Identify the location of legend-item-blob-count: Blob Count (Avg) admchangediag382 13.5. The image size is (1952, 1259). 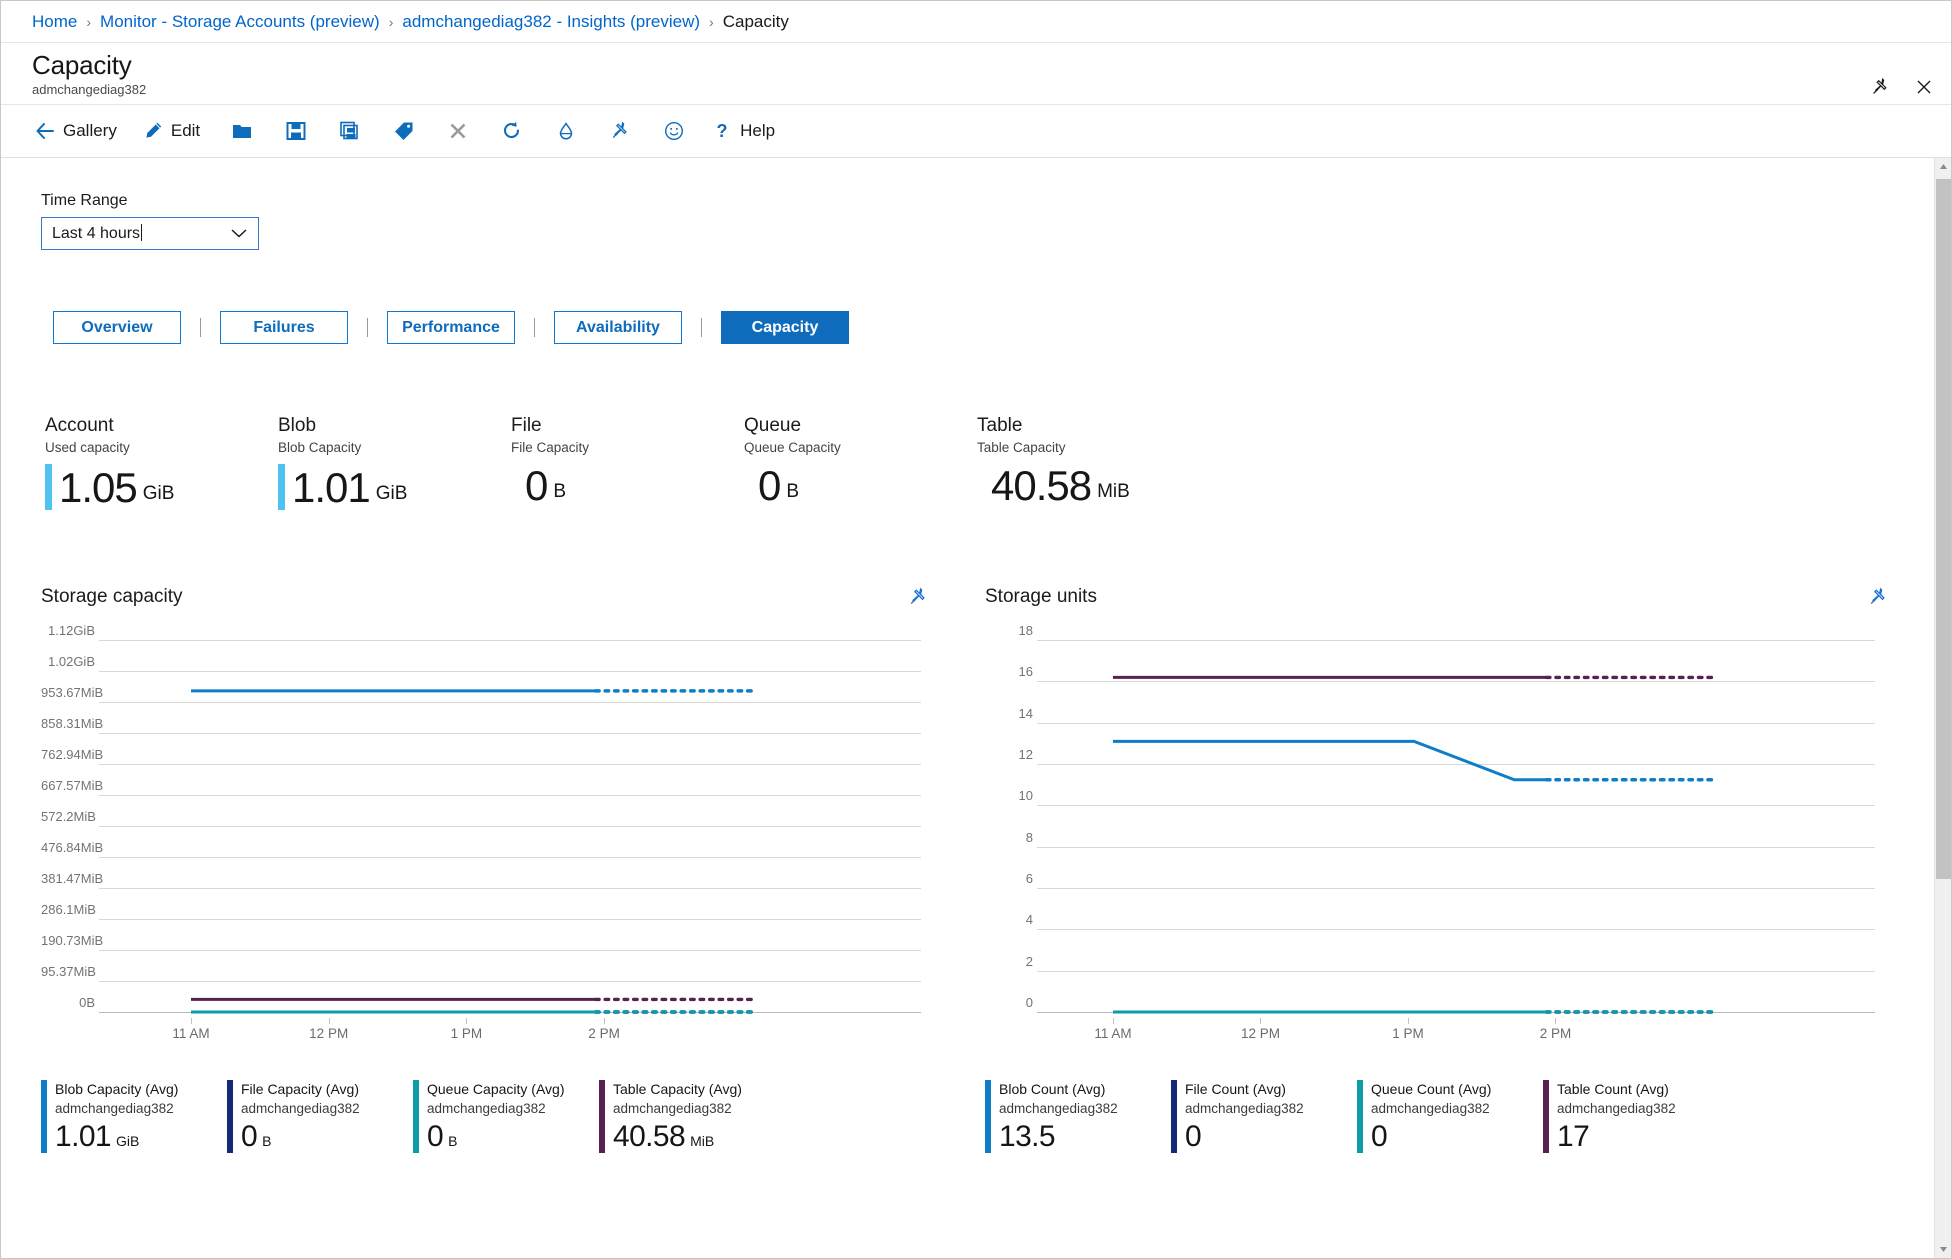
(1078, 1116).